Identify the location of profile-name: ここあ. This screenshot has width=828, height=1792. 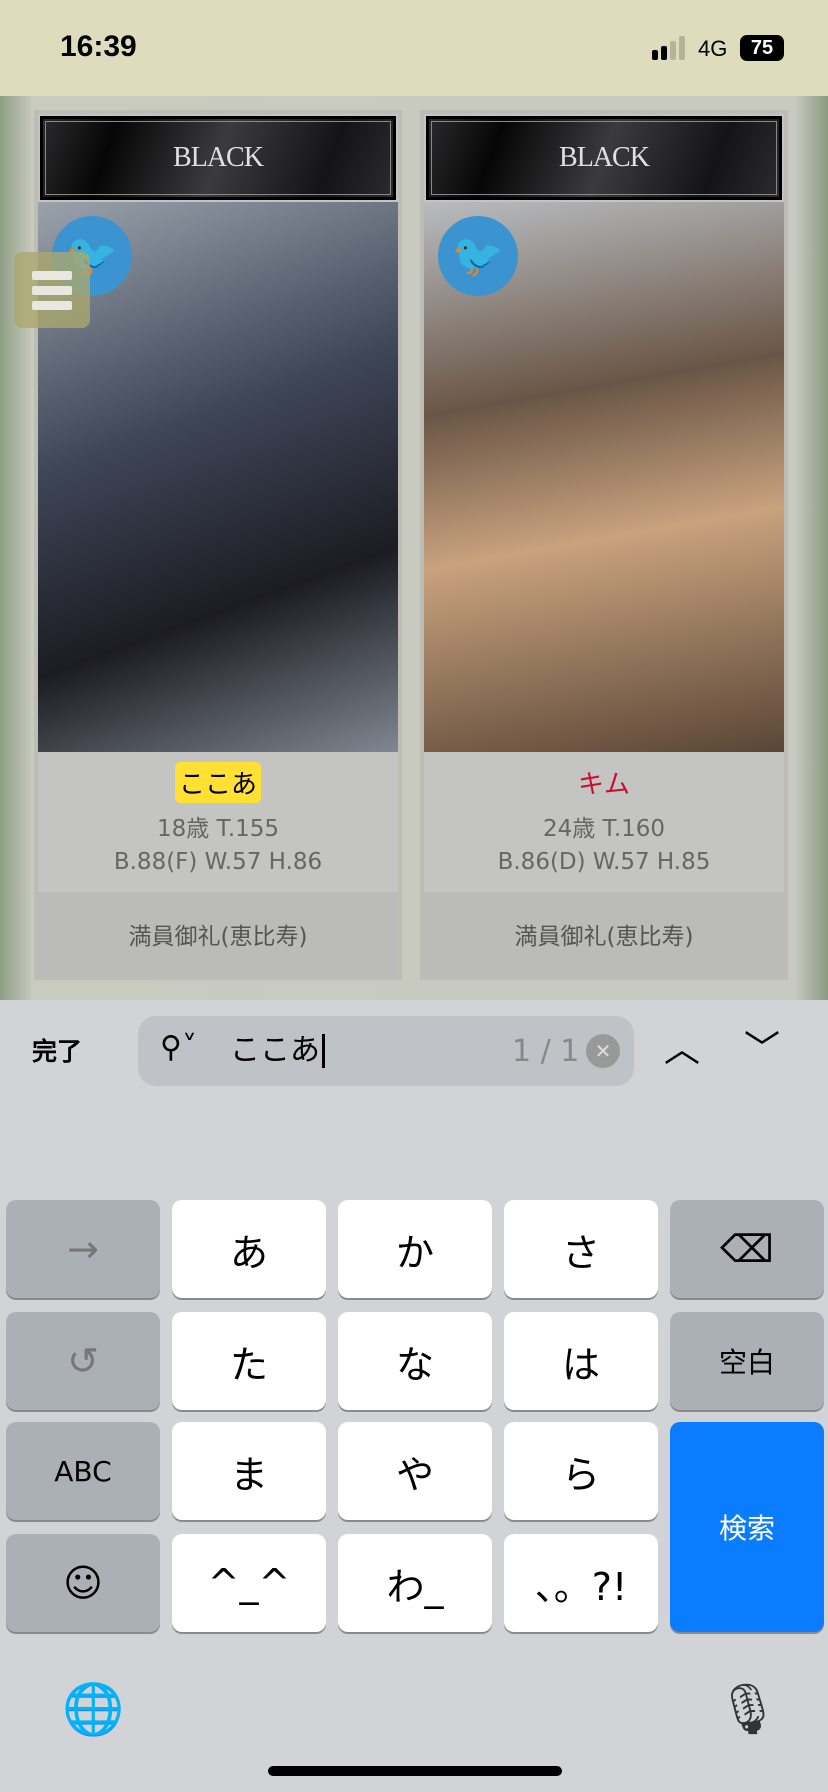
(217, 782).